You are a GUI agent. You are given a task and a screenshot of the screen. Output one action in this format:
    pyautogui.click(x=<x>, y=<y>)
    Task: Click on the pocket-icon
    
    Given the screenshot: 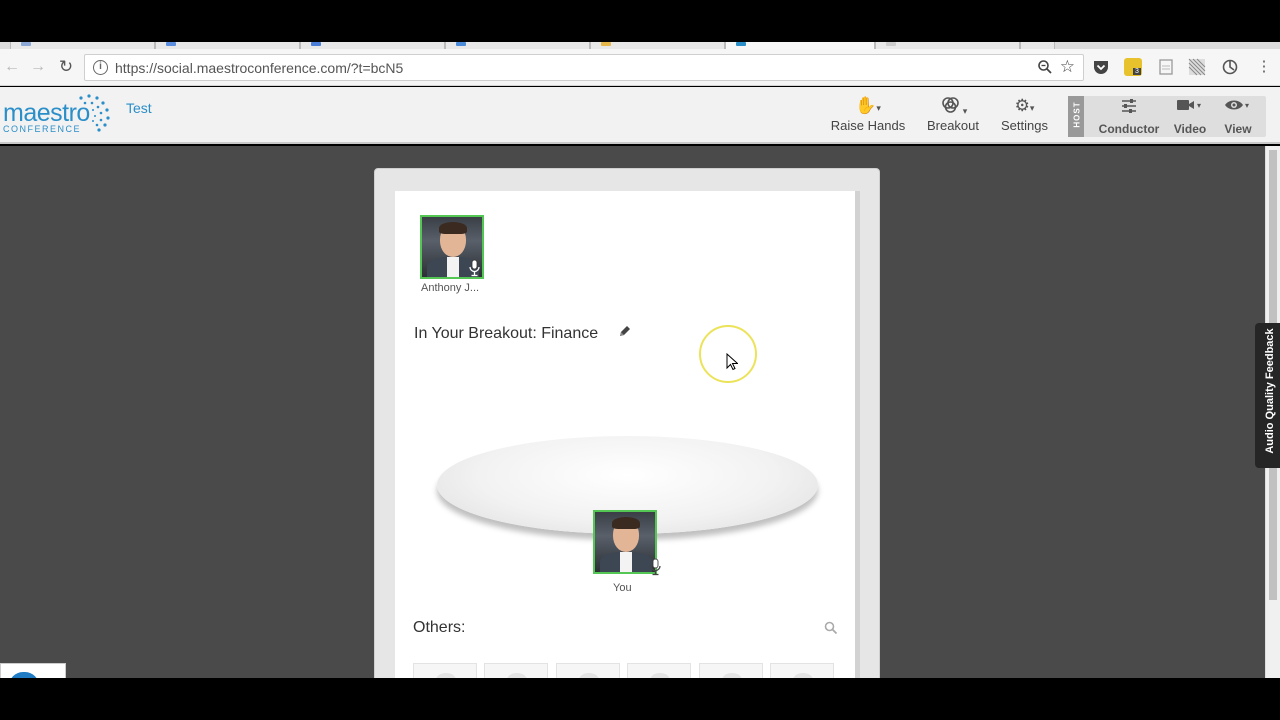 What is the action you would take?
    pyautogui.click(x=1101, y=67)
    